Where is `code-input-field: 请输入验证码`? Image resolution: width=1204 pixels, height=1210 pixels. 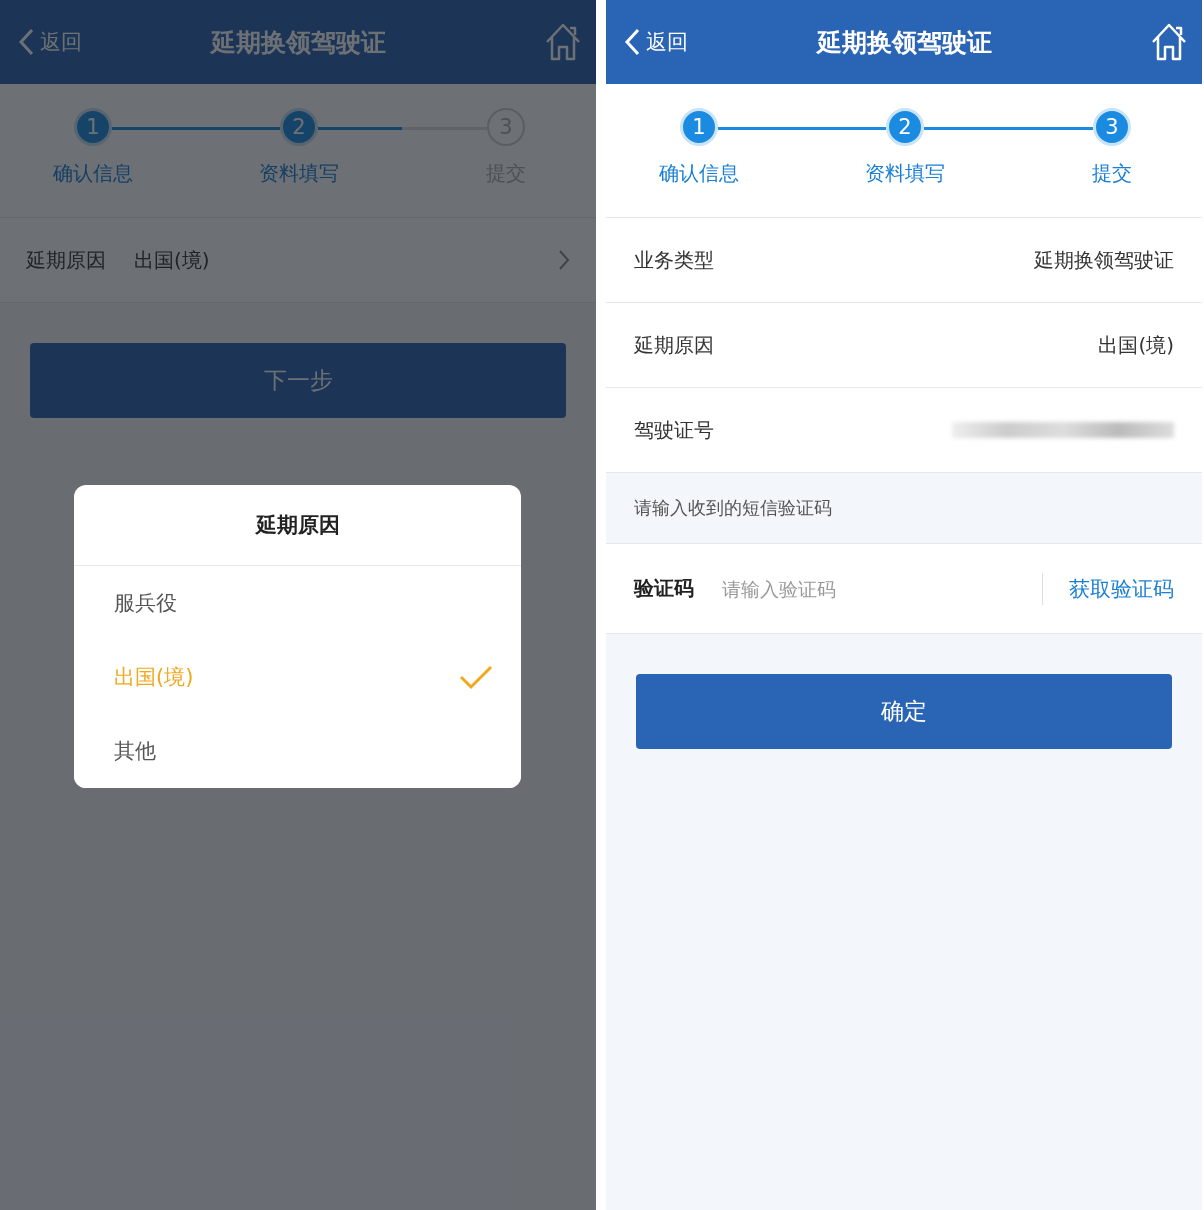 code-input-field: 请输入验证码 is located at coordinates (881, 588).